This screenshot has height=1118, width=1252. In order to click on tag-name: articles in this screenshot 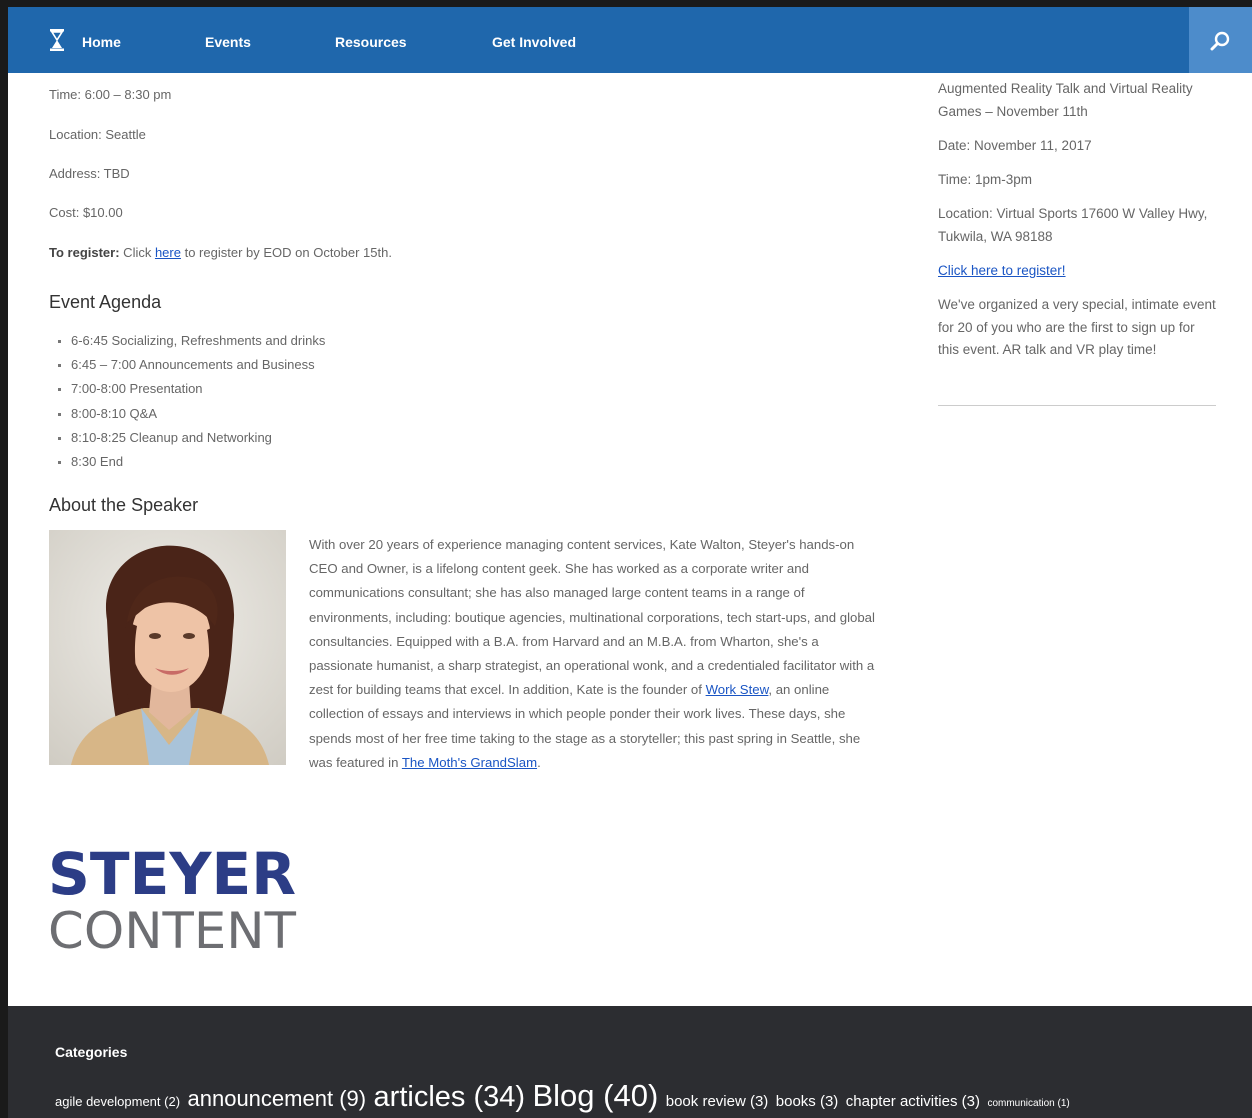, I will do `click(419, 1097)`.